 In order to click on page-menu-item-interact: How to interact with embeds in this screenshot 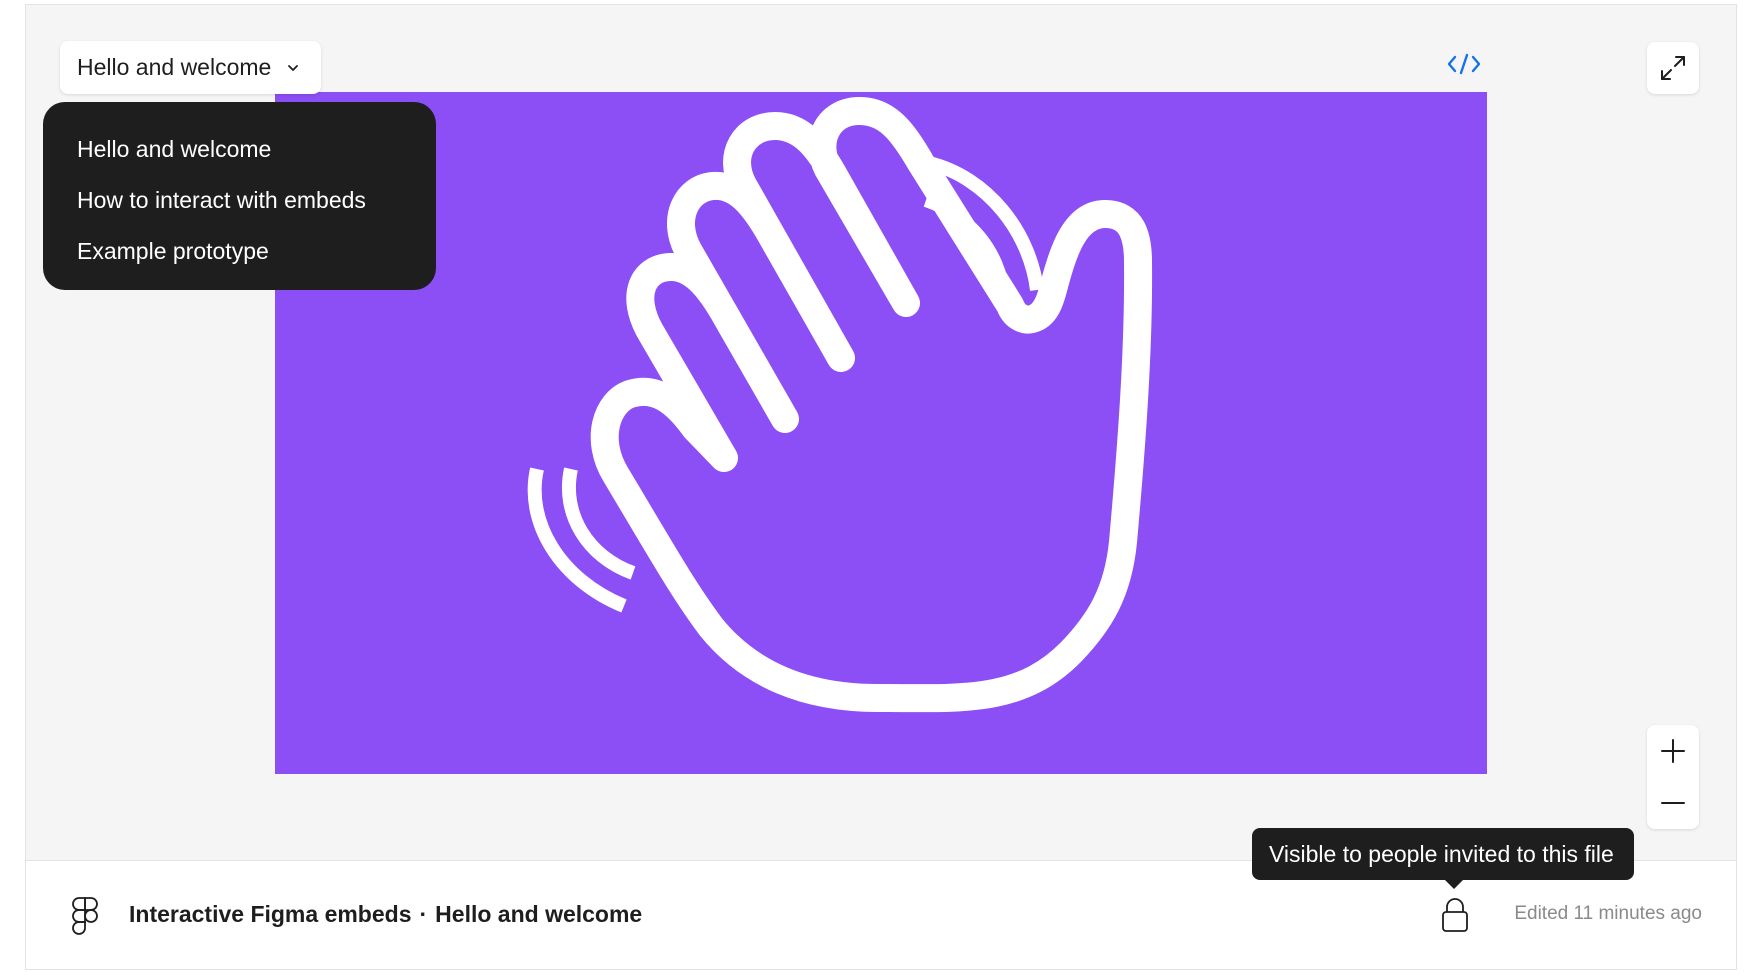, I will do `click(239, 200)`.